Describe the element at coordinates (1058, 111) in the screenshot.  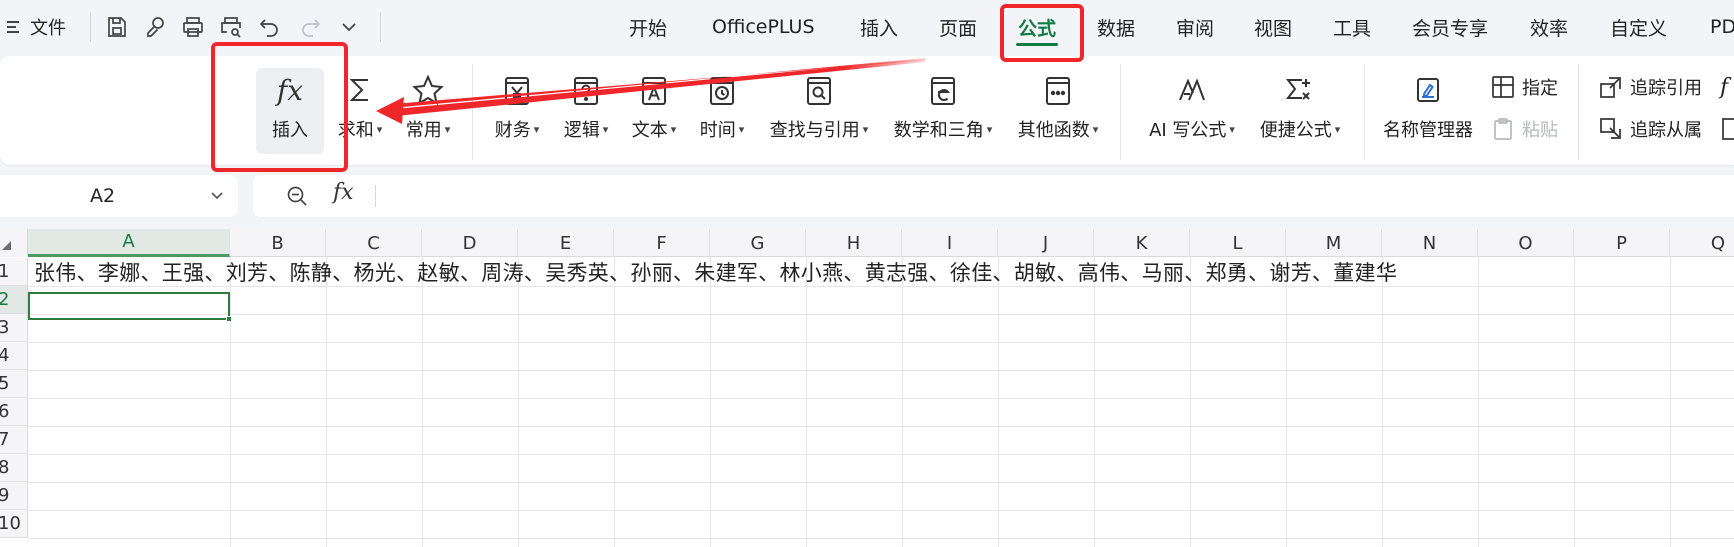
I see `other-functions-button: 其他函数 ▾` at that location.